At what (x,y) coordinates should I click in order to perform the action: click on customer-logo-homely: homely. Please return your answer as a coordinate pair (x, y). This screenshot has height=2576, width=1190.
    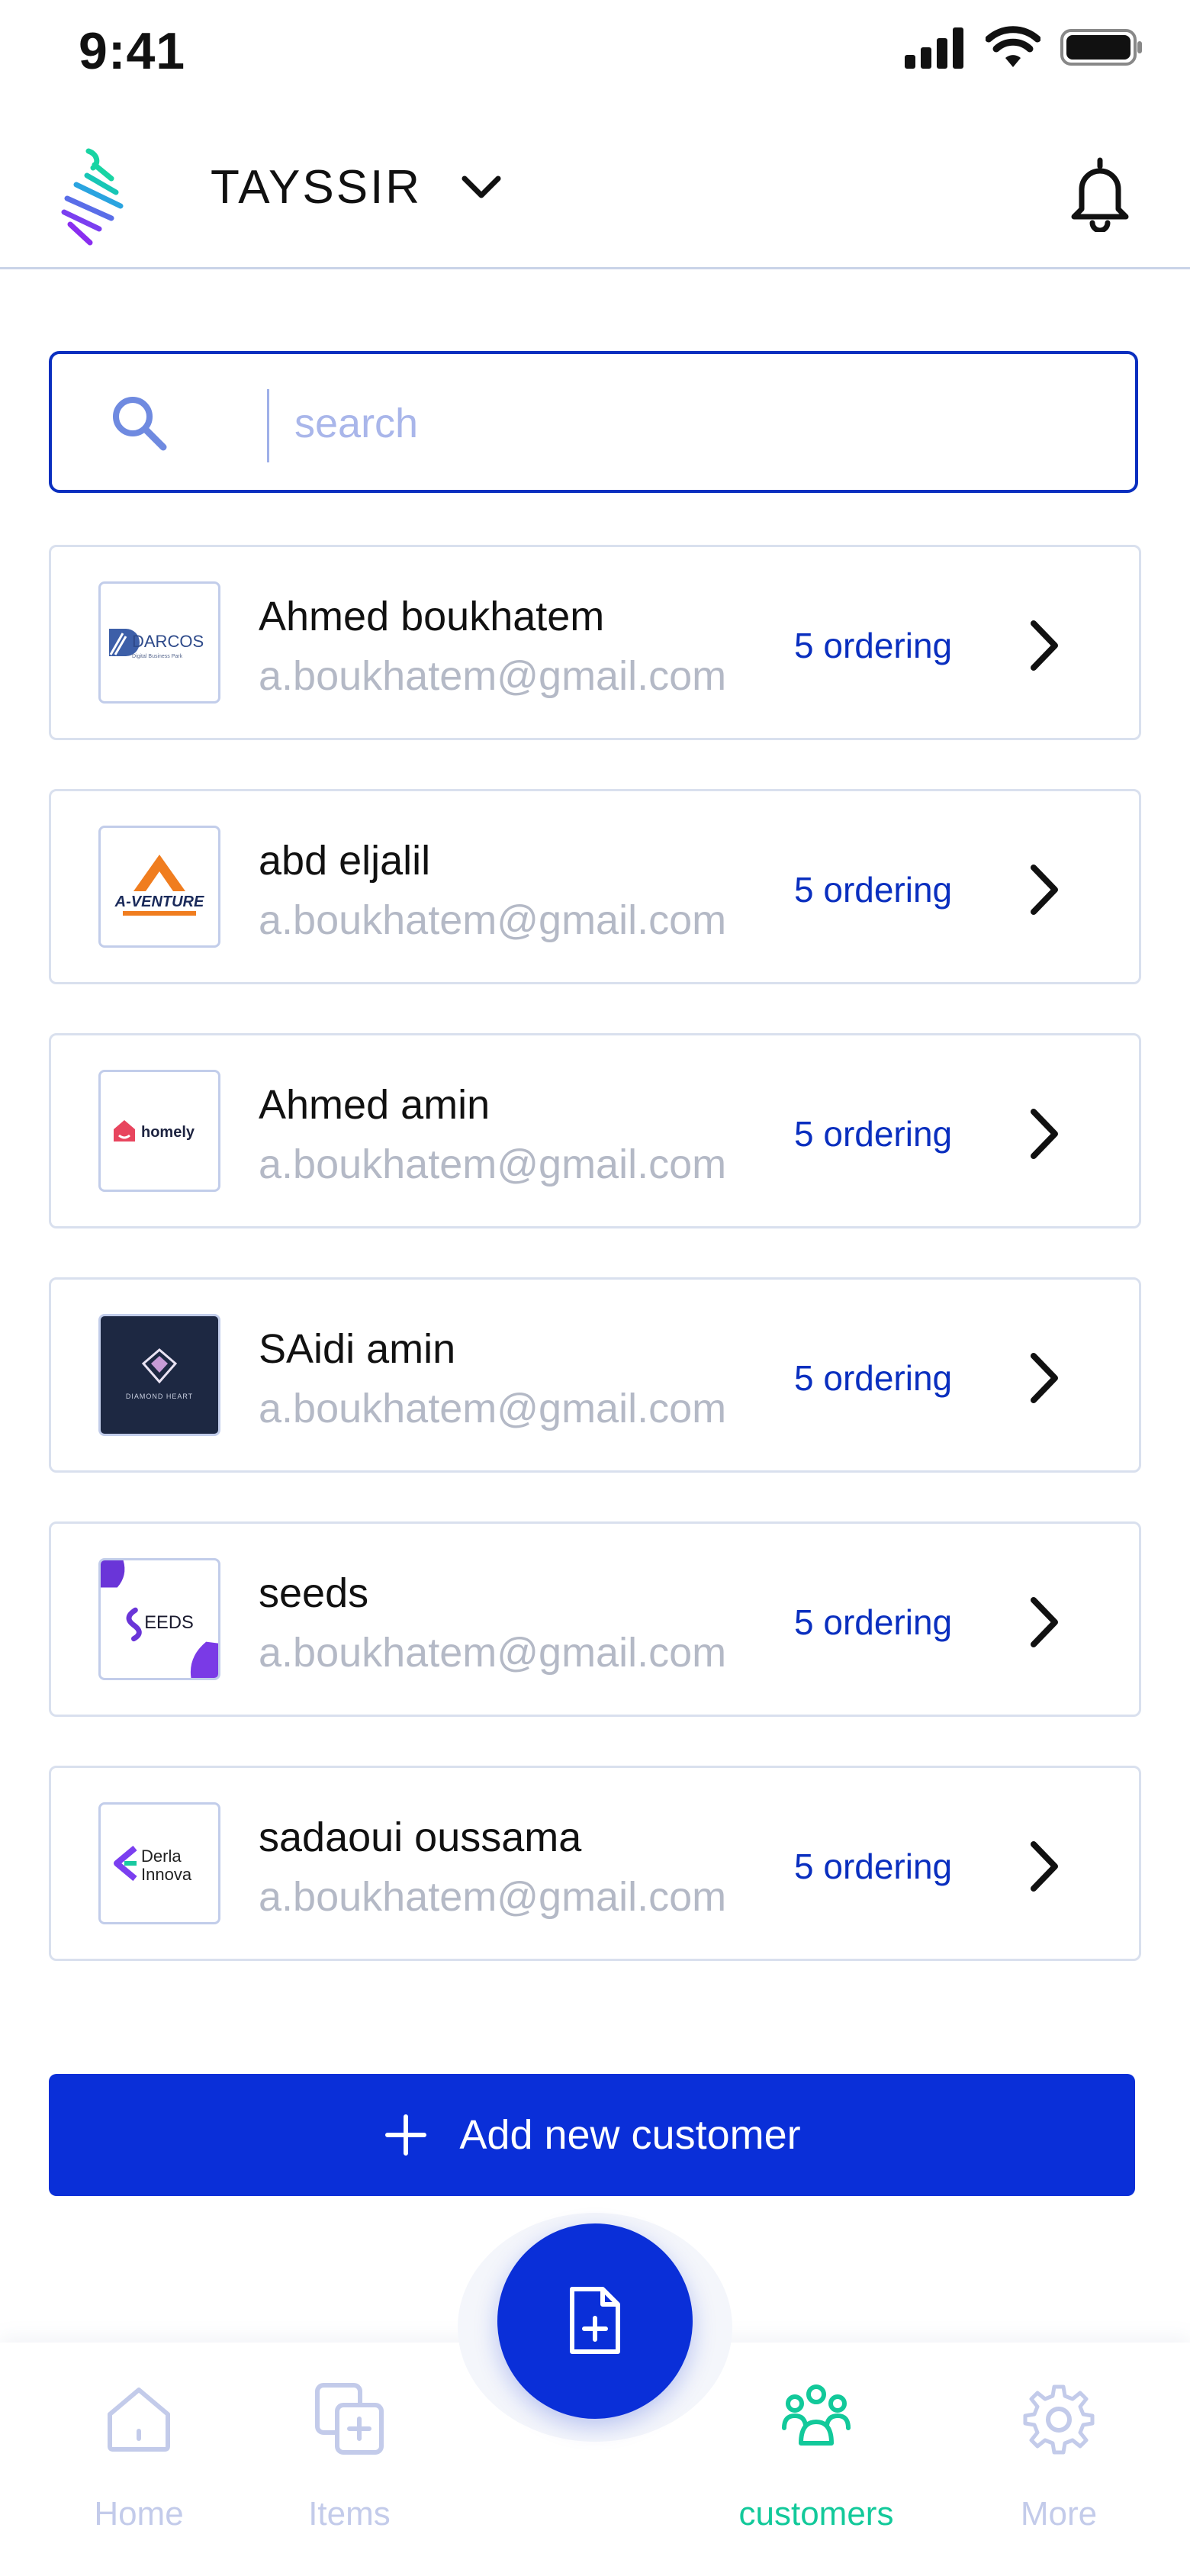
    Looking at the image, I should click on (159, 1131).